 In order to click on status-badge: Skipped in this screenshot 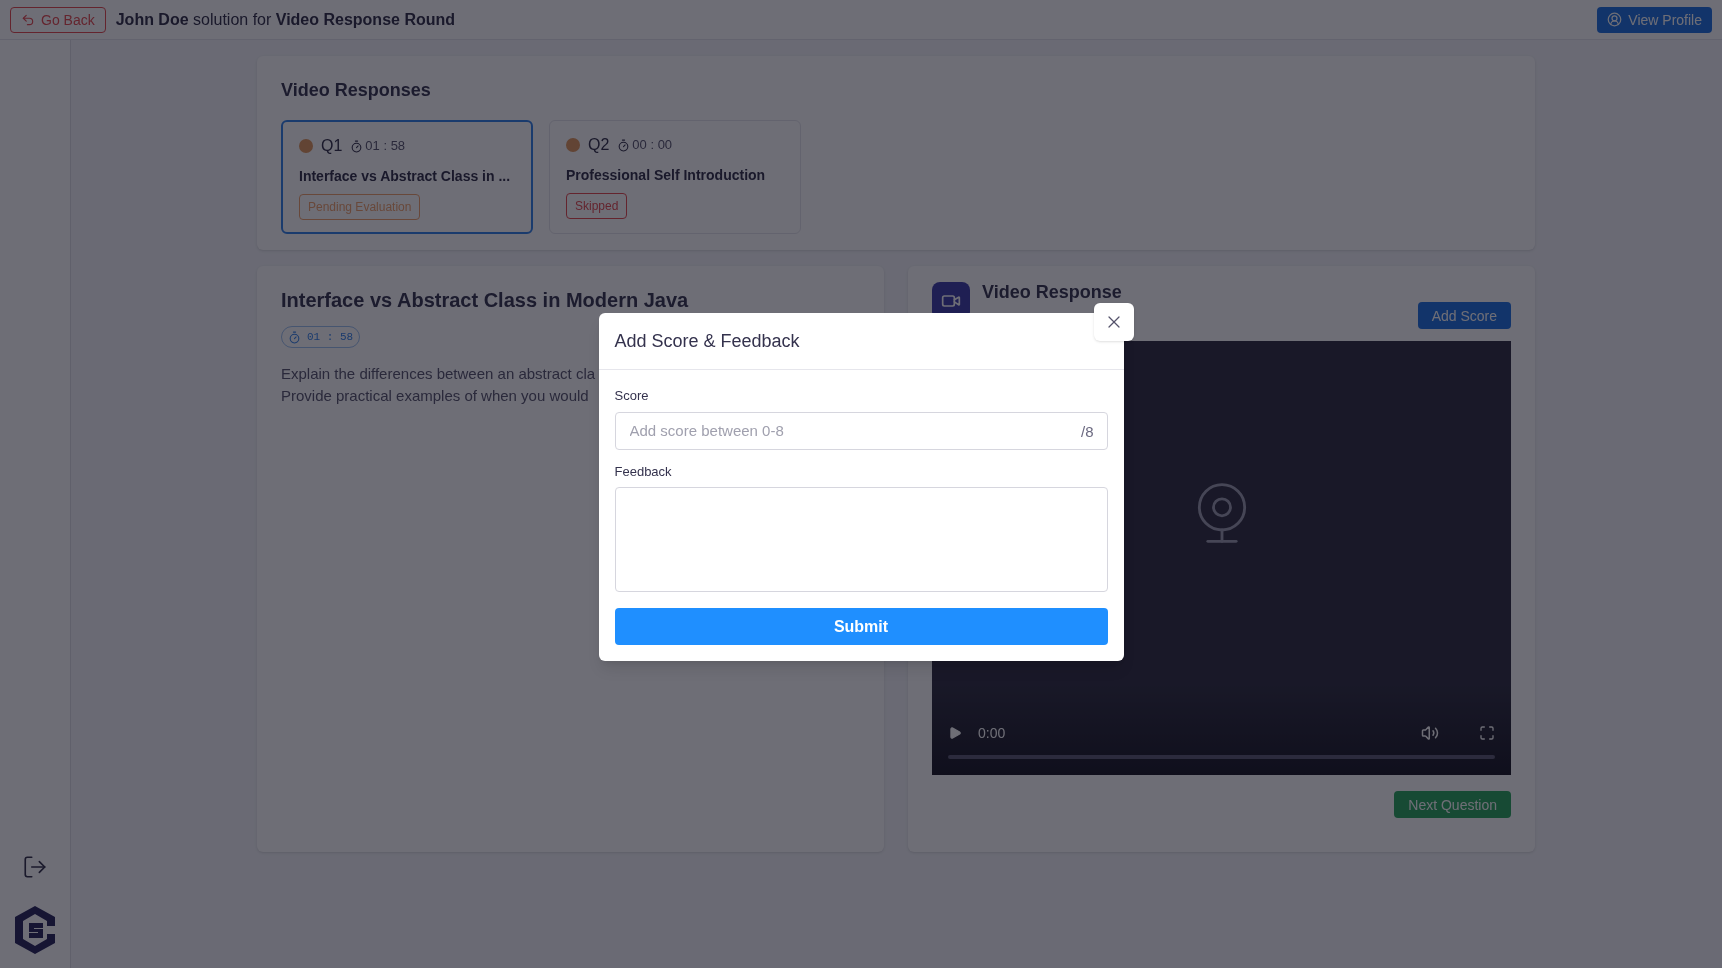, I will do `click(597, 206)`.